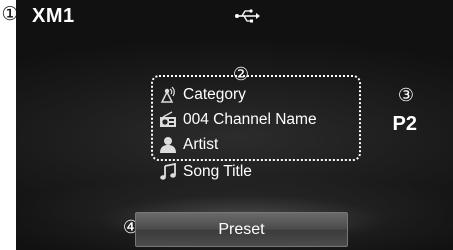  Describe the element at coordinates (250, 119) in the screenshot. I see `channel-text: 004 Channel Name` at that location.